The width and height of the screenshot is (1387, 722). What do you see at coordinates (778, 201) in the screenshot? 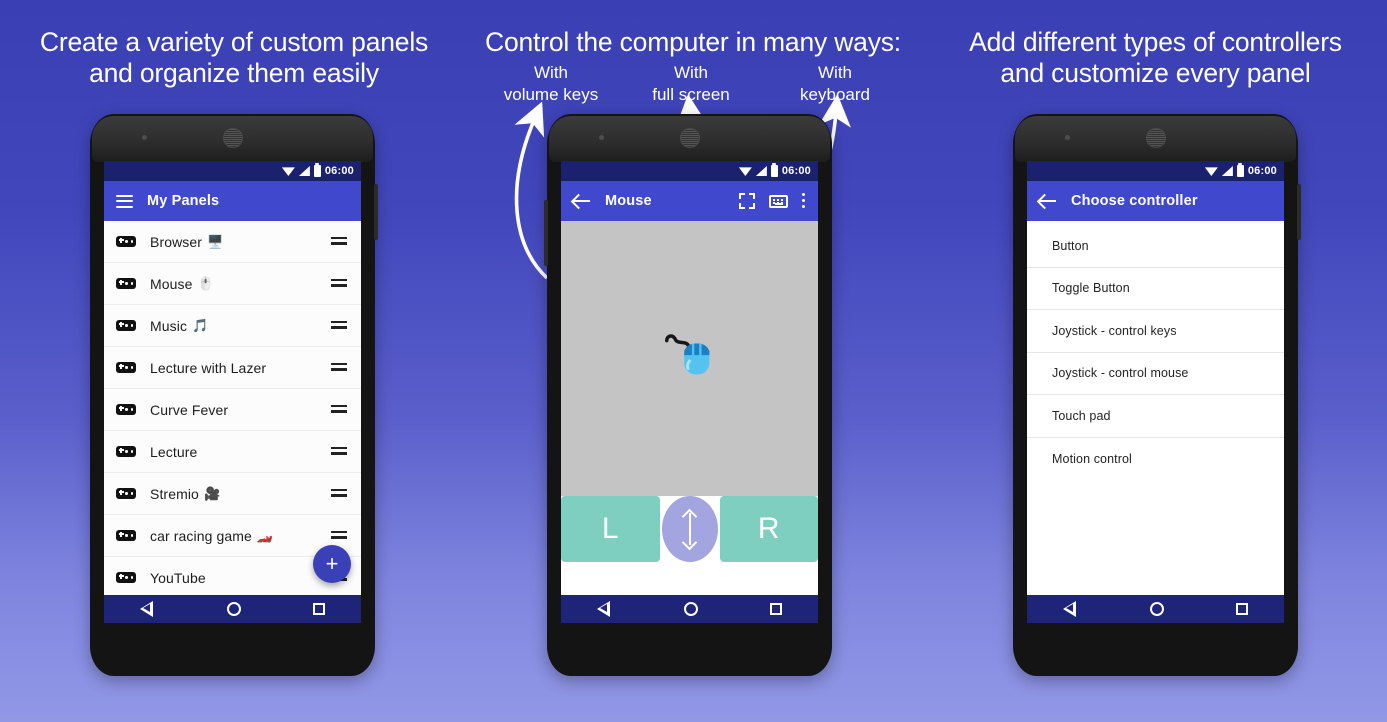
I see `keyboard-icon` at bounding box center [778, 201].